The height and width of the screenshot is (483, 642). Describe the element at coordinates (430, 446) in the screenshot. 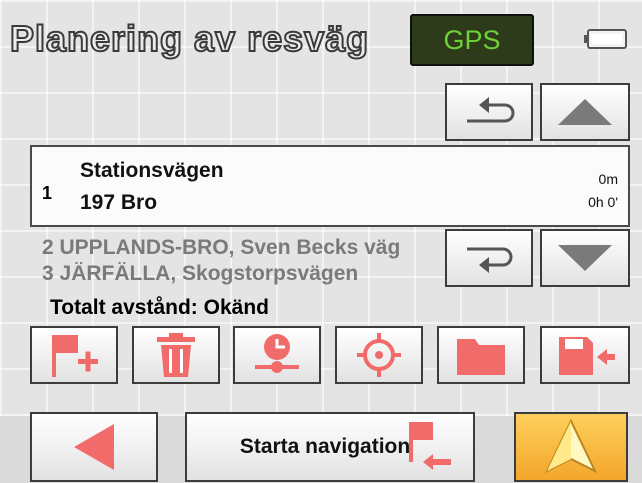

I see `flag-arrow-icon` at that location.